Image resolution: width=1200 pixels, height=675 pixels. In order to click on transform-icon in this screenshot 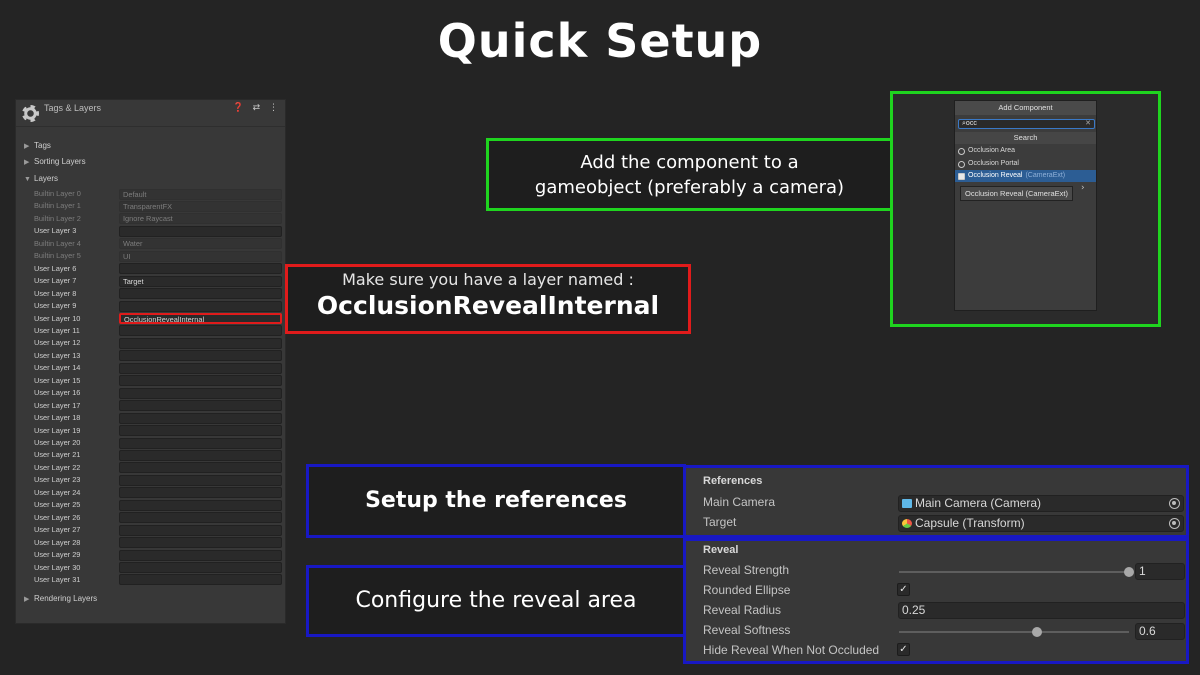, I will do `click(907, 523)`.